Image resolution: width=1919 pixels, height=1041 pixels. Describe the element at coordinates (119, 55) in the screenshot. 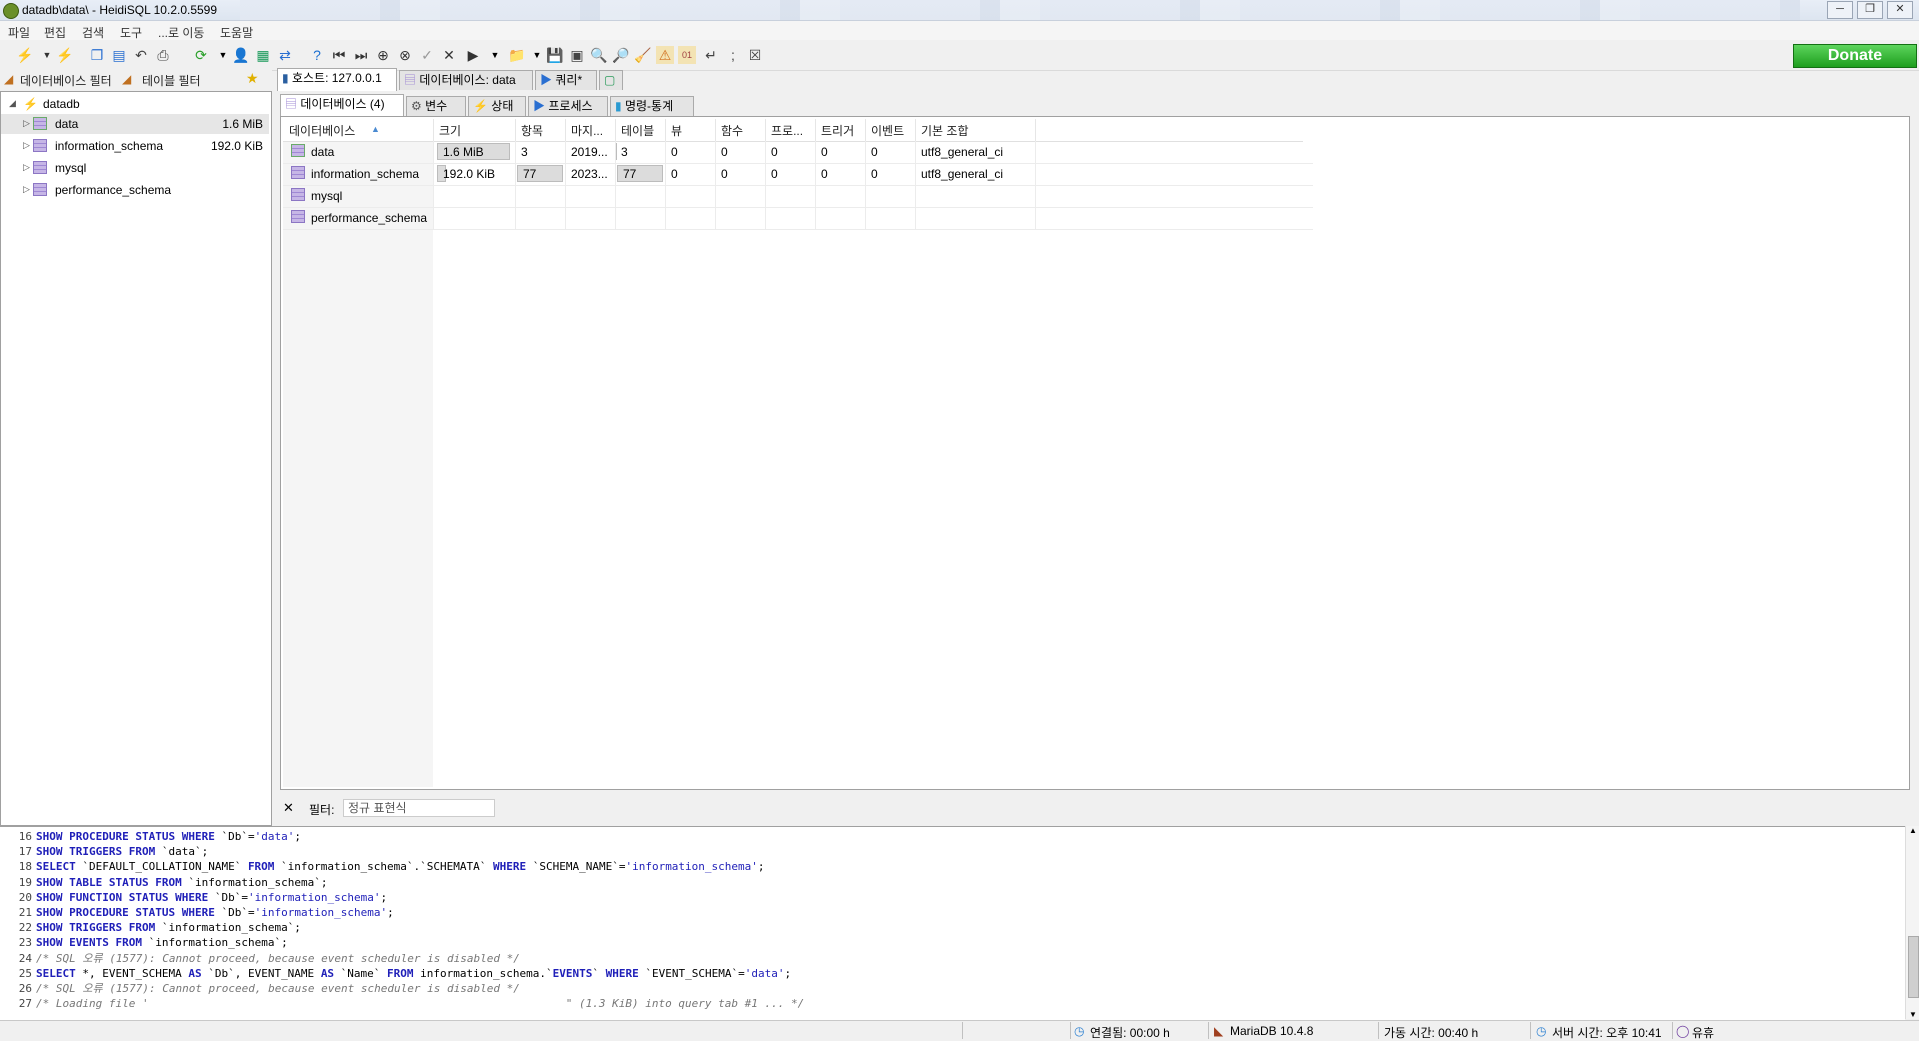

I see `paste-icon: ▤` at that location.